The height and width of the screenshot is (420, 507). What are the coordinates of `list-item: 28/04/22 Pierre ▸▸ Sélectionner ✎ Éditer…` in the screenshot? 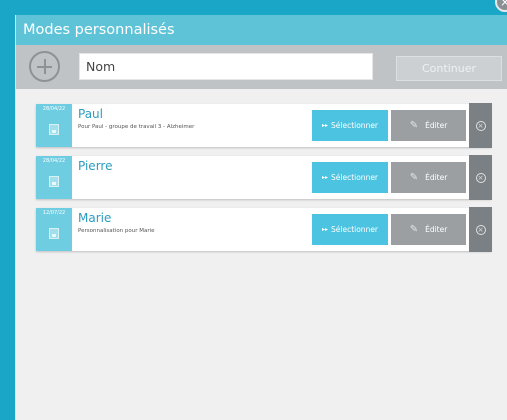 It's located at (264, 177).